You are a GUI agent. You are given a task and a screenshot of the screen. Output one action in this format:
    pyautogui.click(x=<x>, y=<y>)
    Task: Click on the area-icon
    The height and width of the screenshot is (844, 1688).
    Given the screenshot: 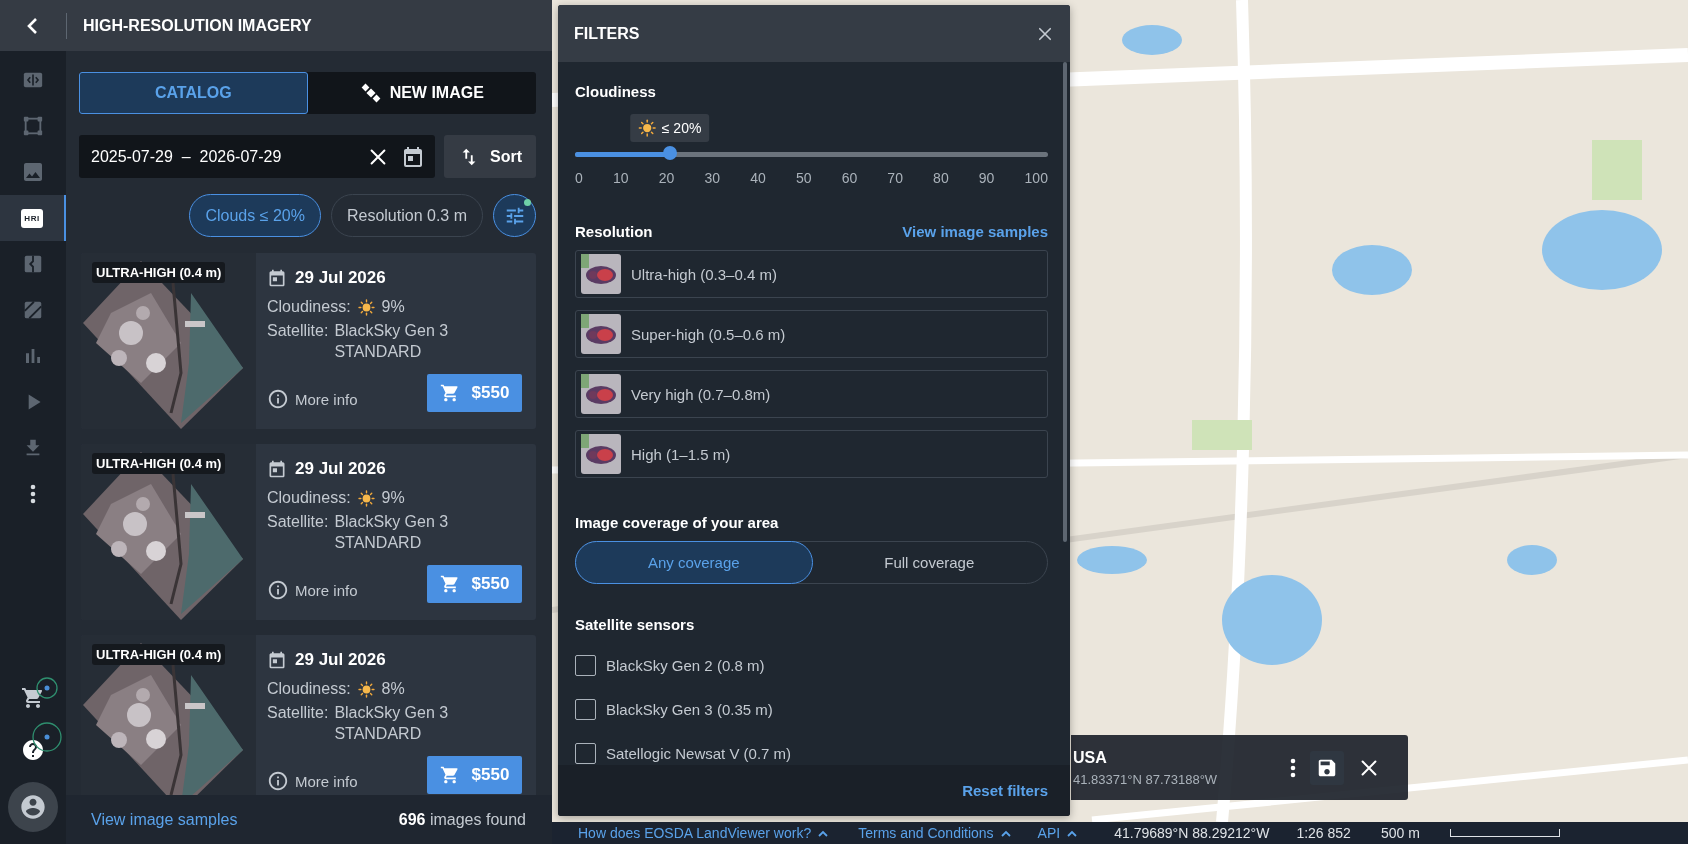 What is the action you would take?
    pyautogui.click(x=33, y=126)
    